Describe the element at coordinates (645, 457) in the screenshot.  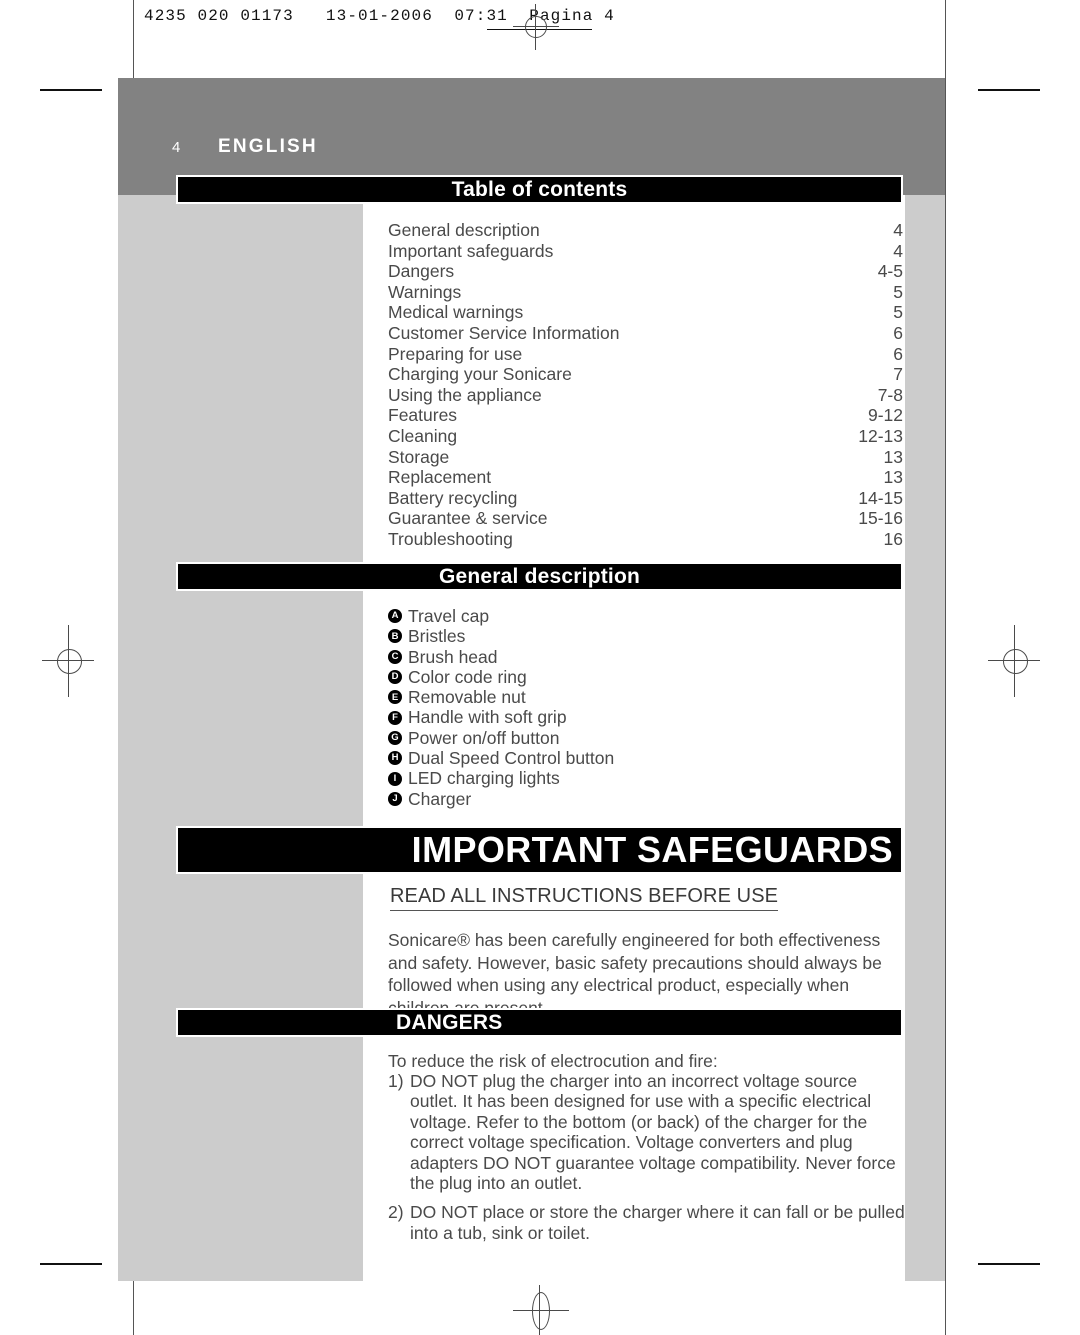
I see `toc-entry: Storage 13` at that location.